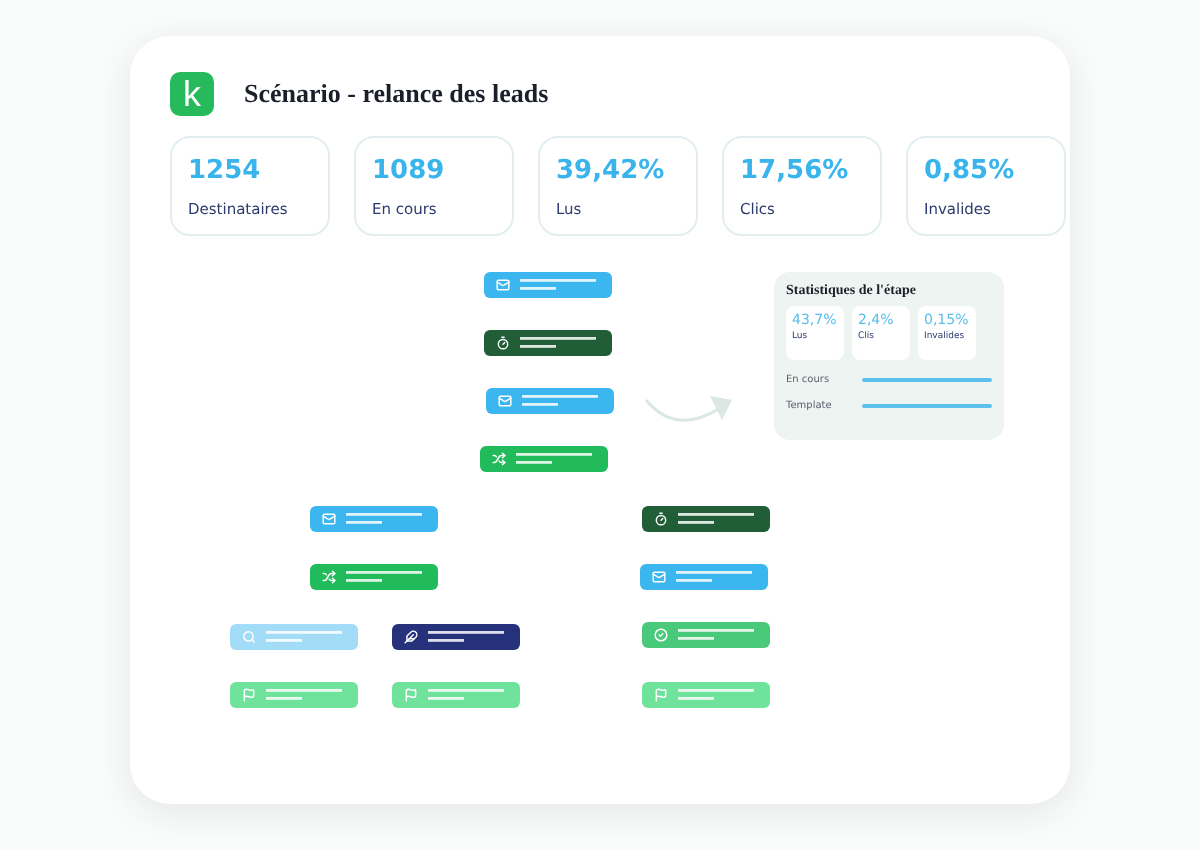 This screenshot has height=850, width=1200. I want to click on stat-value: 39,42%, so click(611, 171).